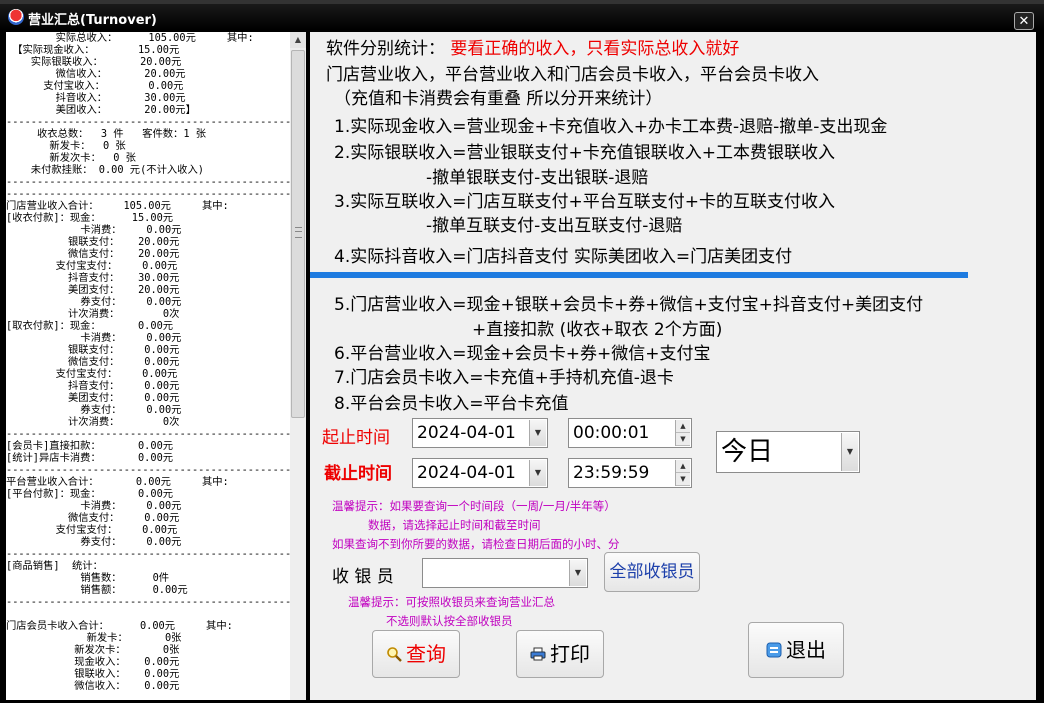 This screenshot has height=703, width=1044. What do you see at coordinates (90, 458) in the screenshot?
I see `report-line: [统计]异店卡消费： 0.00元` at bounding box center [90, 458].